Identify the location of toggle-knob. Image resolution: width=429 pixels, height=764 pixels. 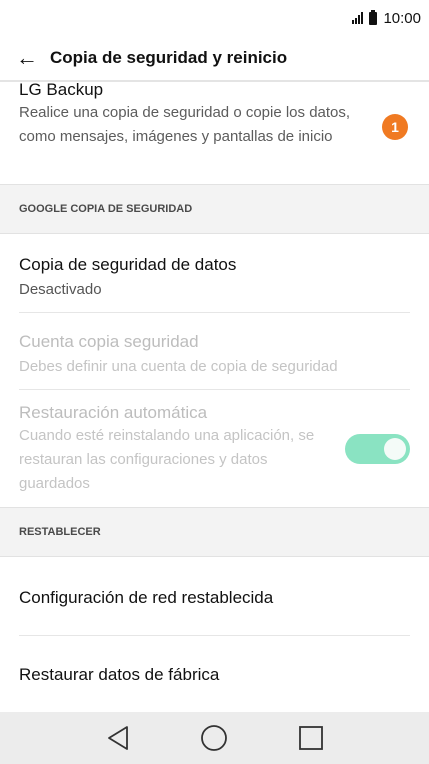
(395, 449).